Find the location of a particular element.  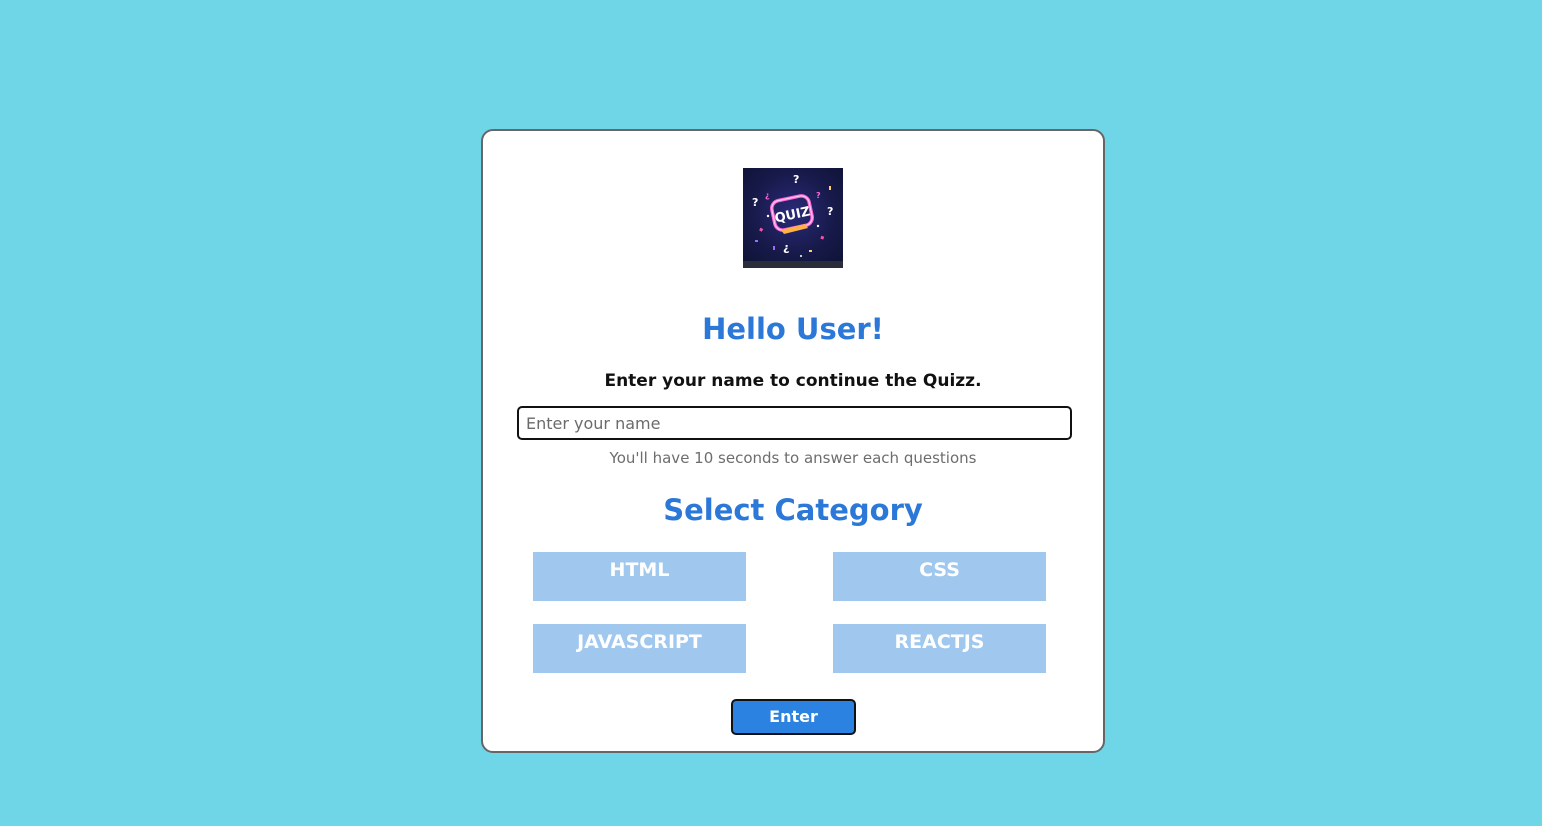

category-css-button: CSS is located at coordinates (939, 576).